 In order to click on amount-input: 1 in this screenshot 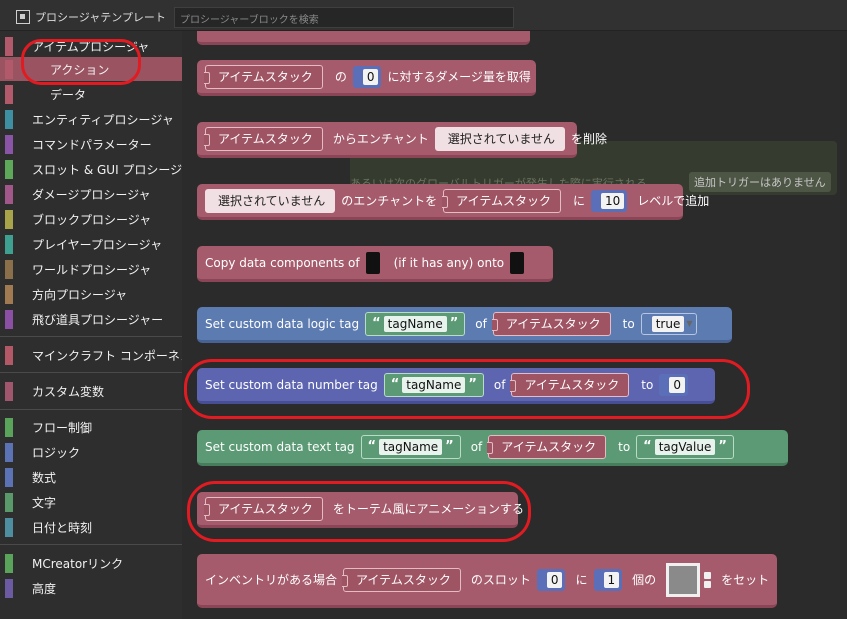, I will do `click(608, 579)`.